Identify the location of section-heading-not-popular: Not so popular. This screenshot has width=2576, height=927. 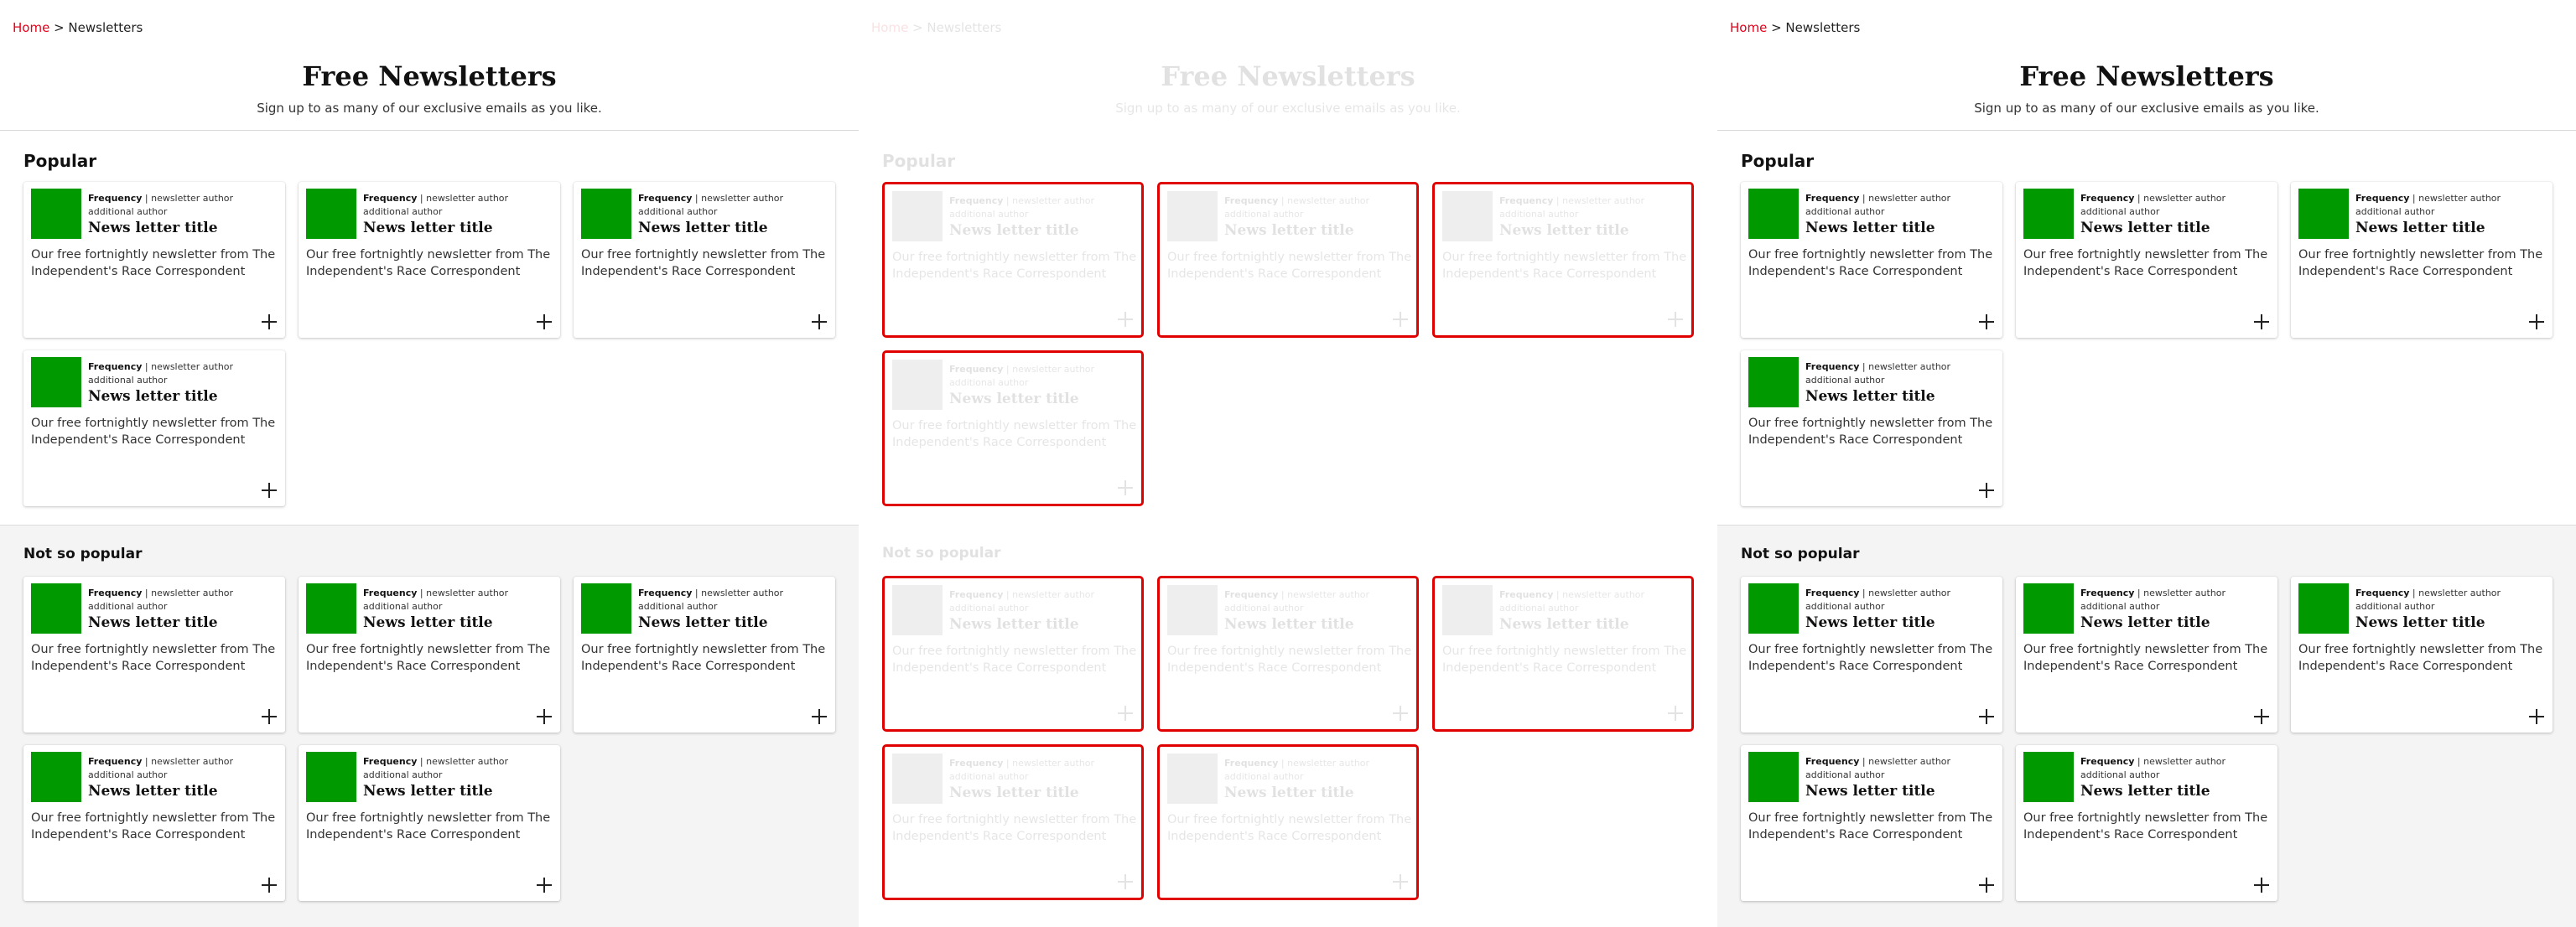
(941, 553).